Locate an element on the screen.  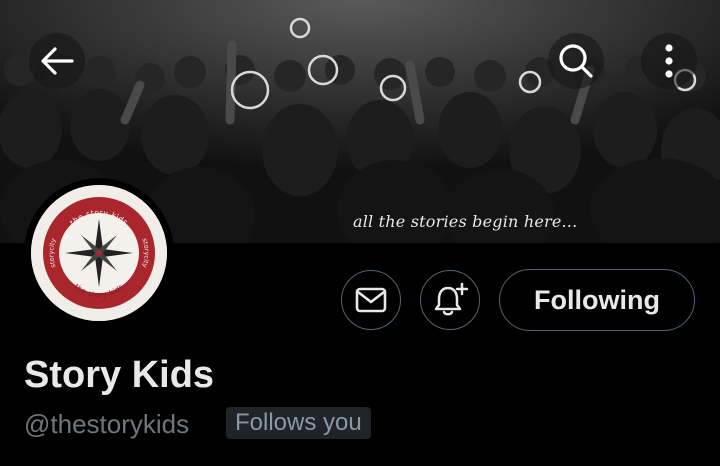
bell-plus-icon is located at coordinates (451, 299).